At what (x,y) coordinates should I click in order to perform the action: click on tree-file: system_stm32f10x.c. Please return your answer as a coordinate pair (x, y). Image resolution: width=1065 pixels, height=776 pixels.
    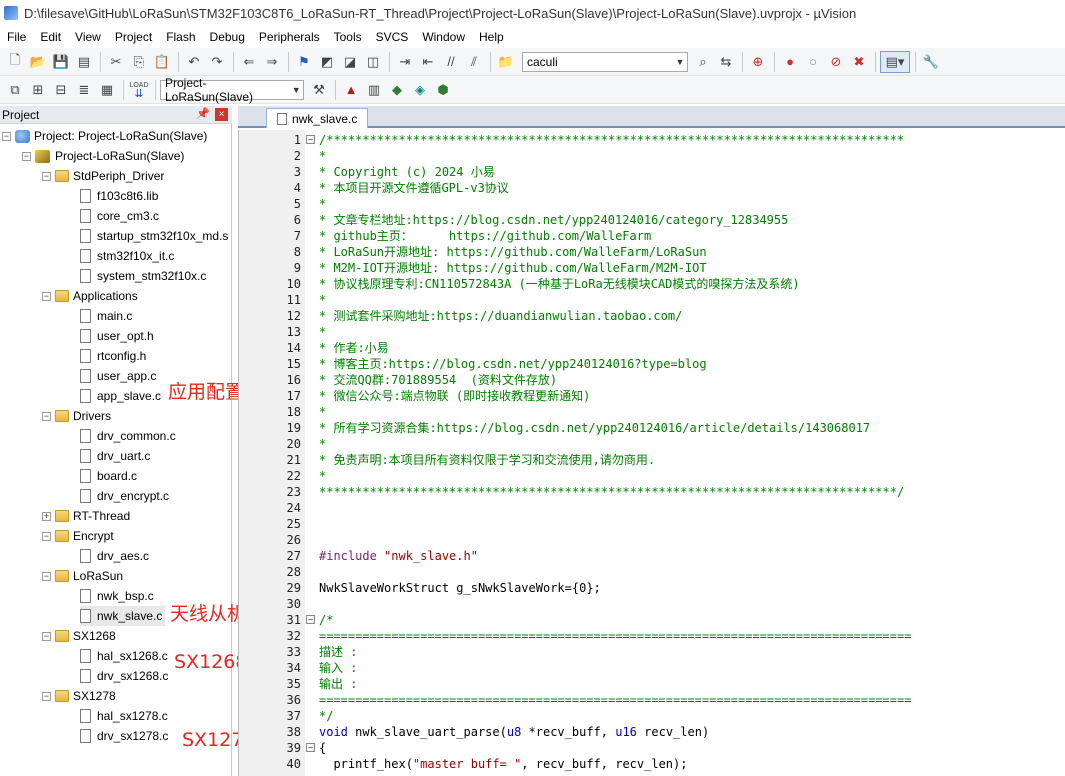
    Looking at the image, I should click on (143, 276).